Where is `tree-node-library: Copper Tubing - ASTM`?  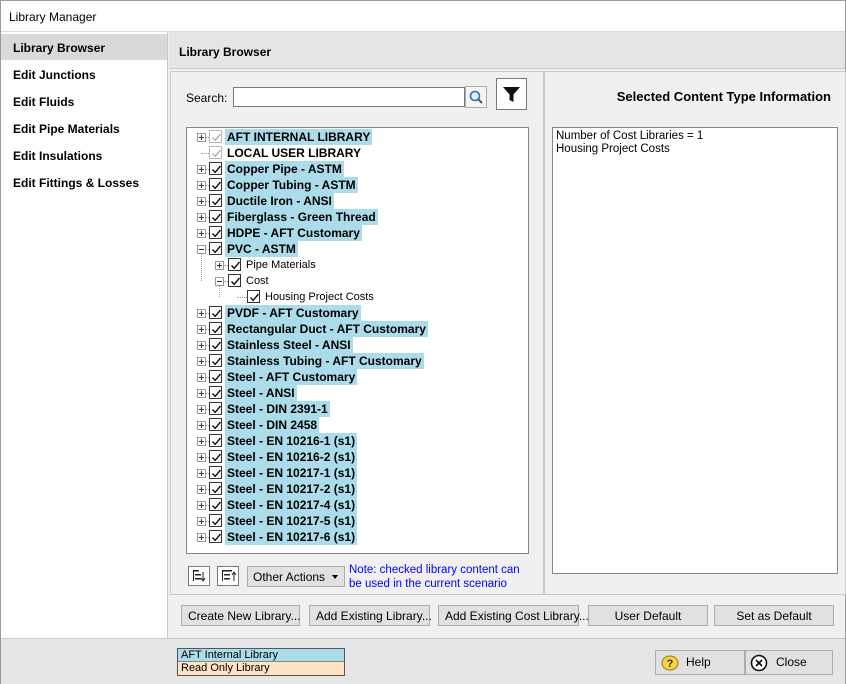 tree-node-library: Copper Tubing - ASTM is located at coordinates (357, 185).